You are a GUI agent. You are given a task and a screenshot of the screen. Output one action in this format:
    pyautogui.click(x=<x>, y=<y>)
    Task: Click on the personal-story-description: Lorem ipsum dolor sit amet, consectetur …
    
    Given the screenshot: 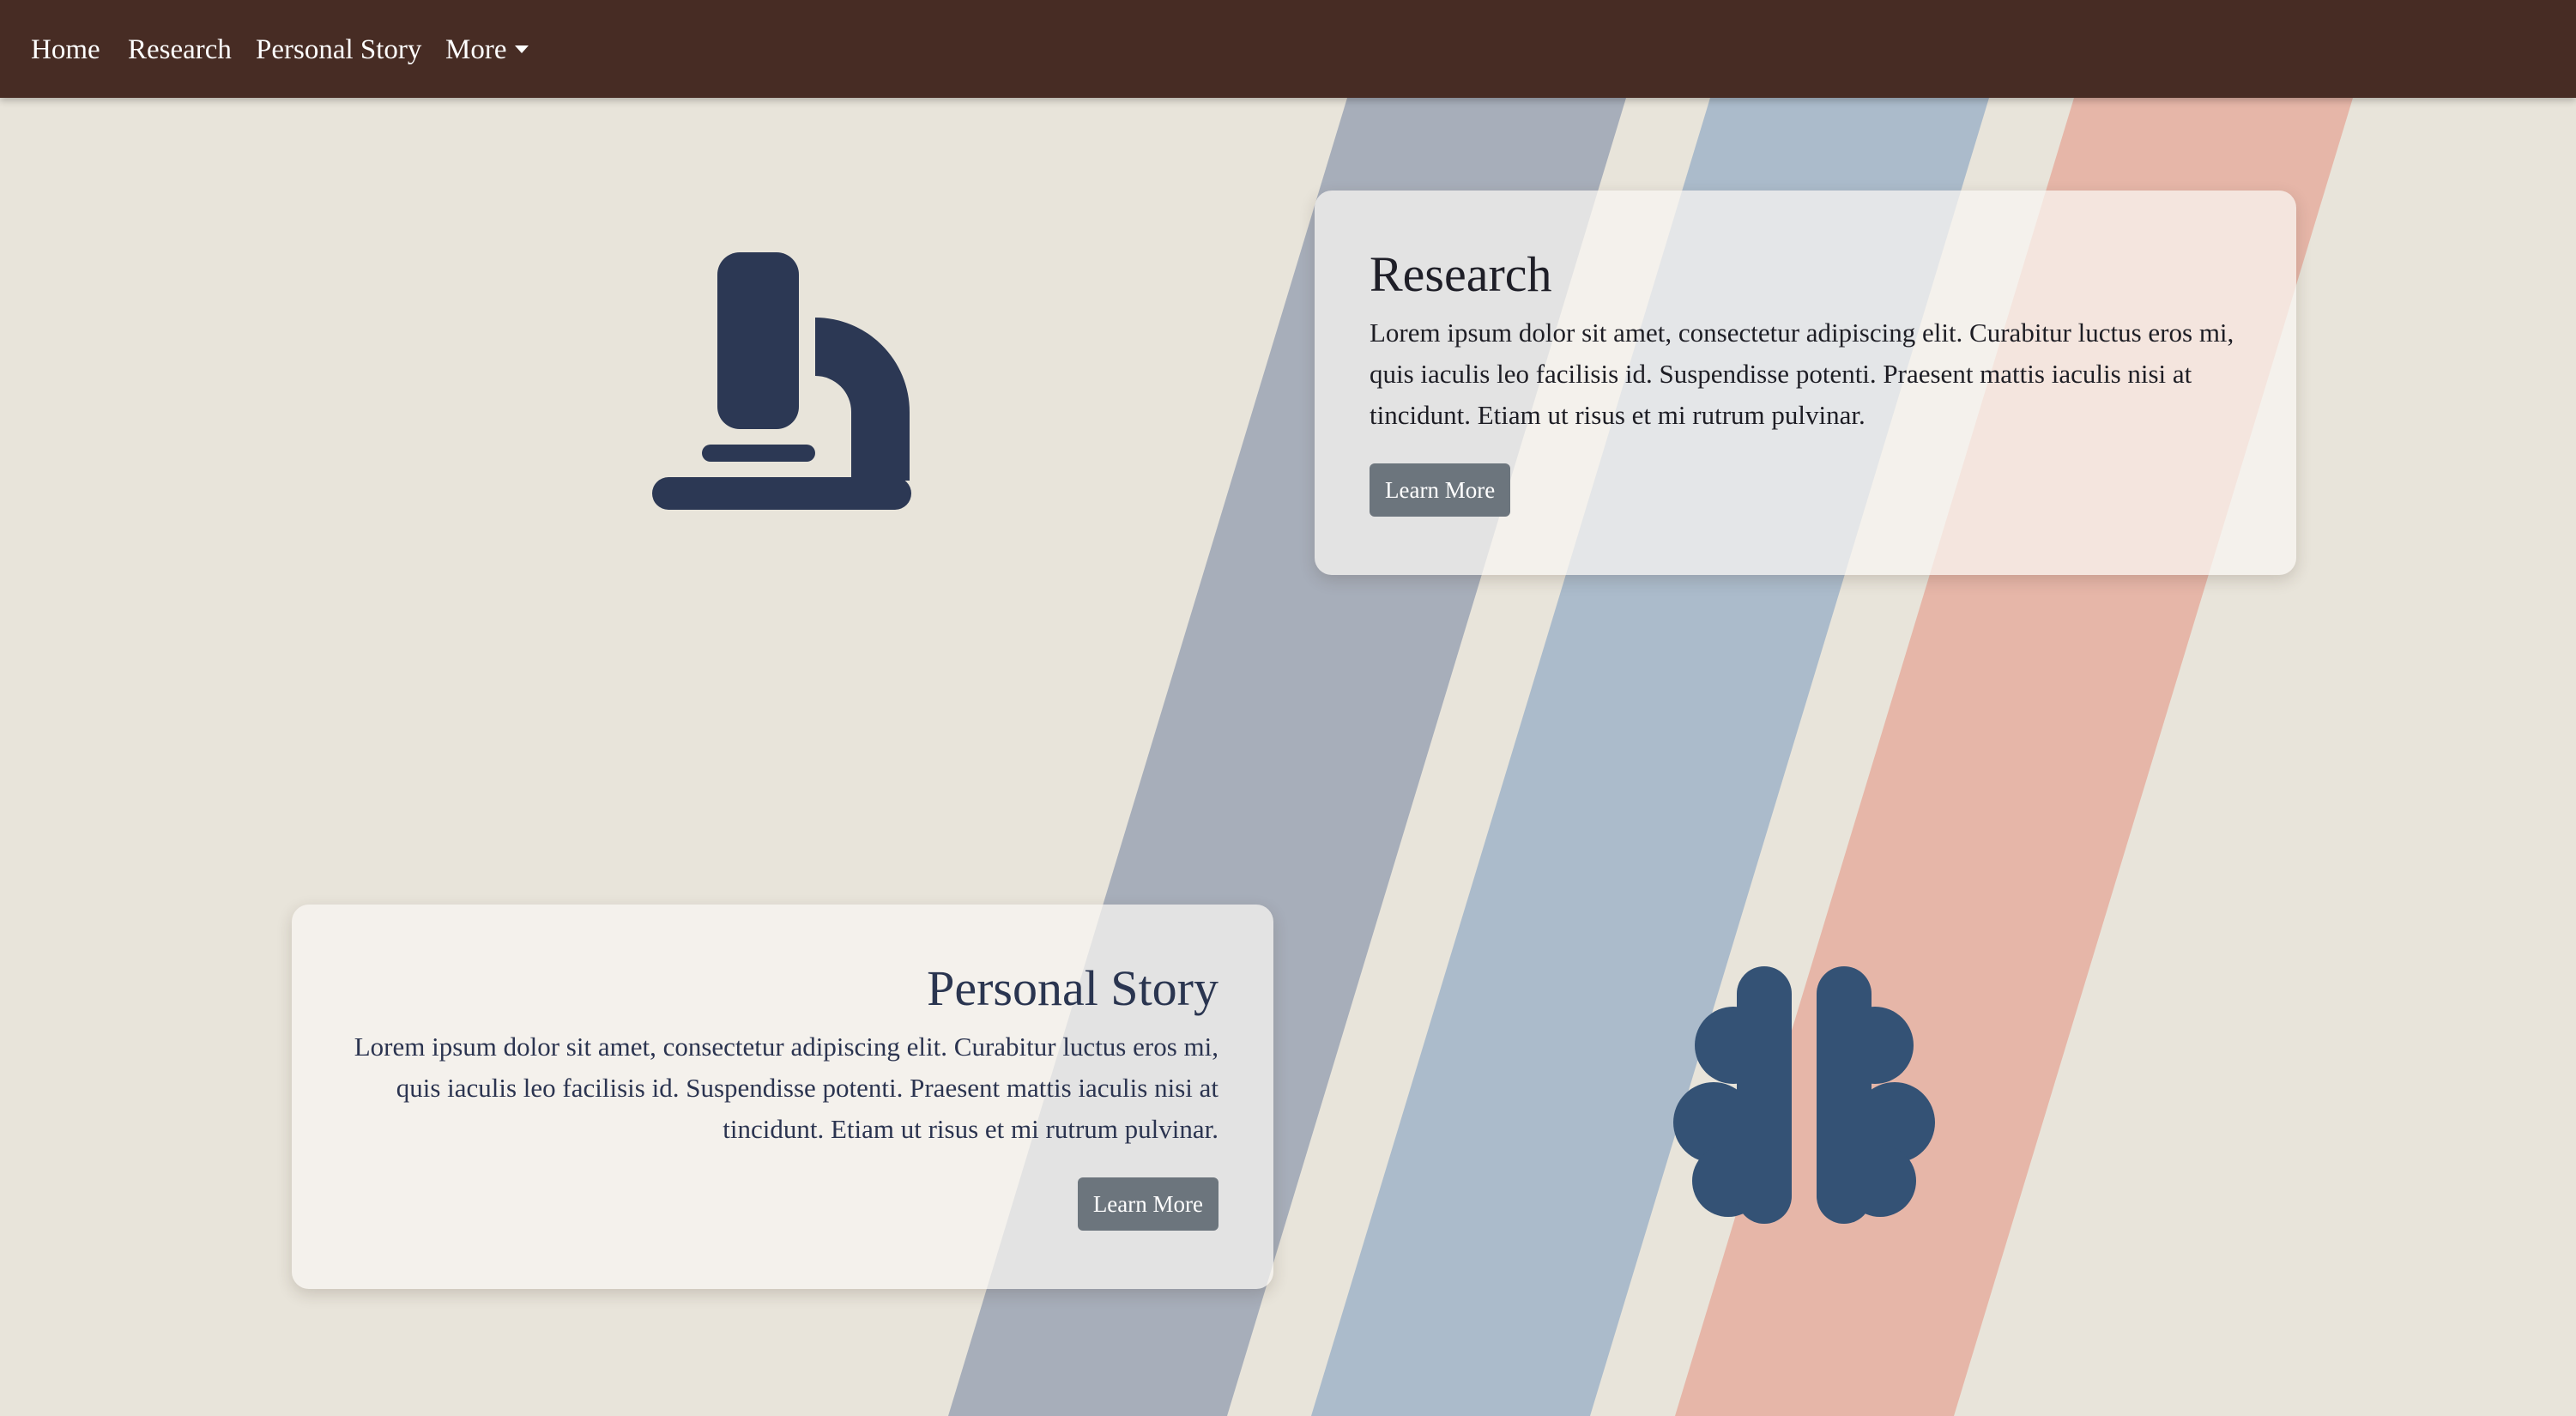 What is the action you would take?
    pyautogui.click(x=786, y=1088)
    